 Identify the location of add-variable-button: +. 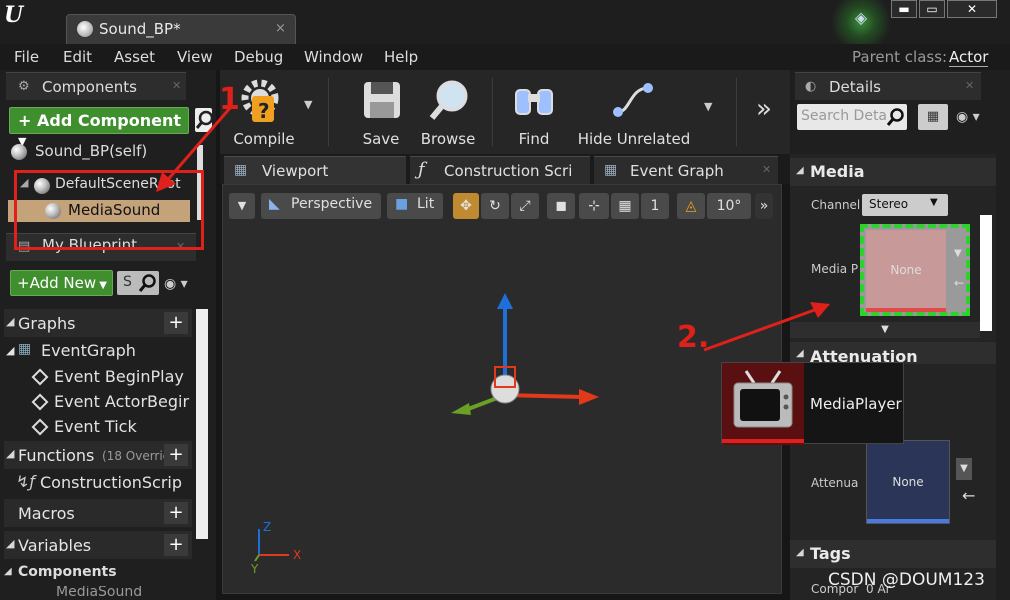
(176, 545).